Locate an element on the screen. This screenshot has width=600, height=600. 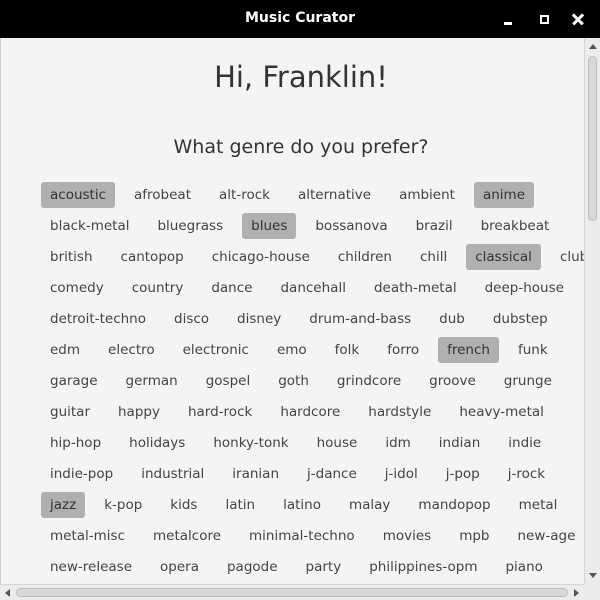
genre-chip-piano: piano is located at coordinates (523, 567).